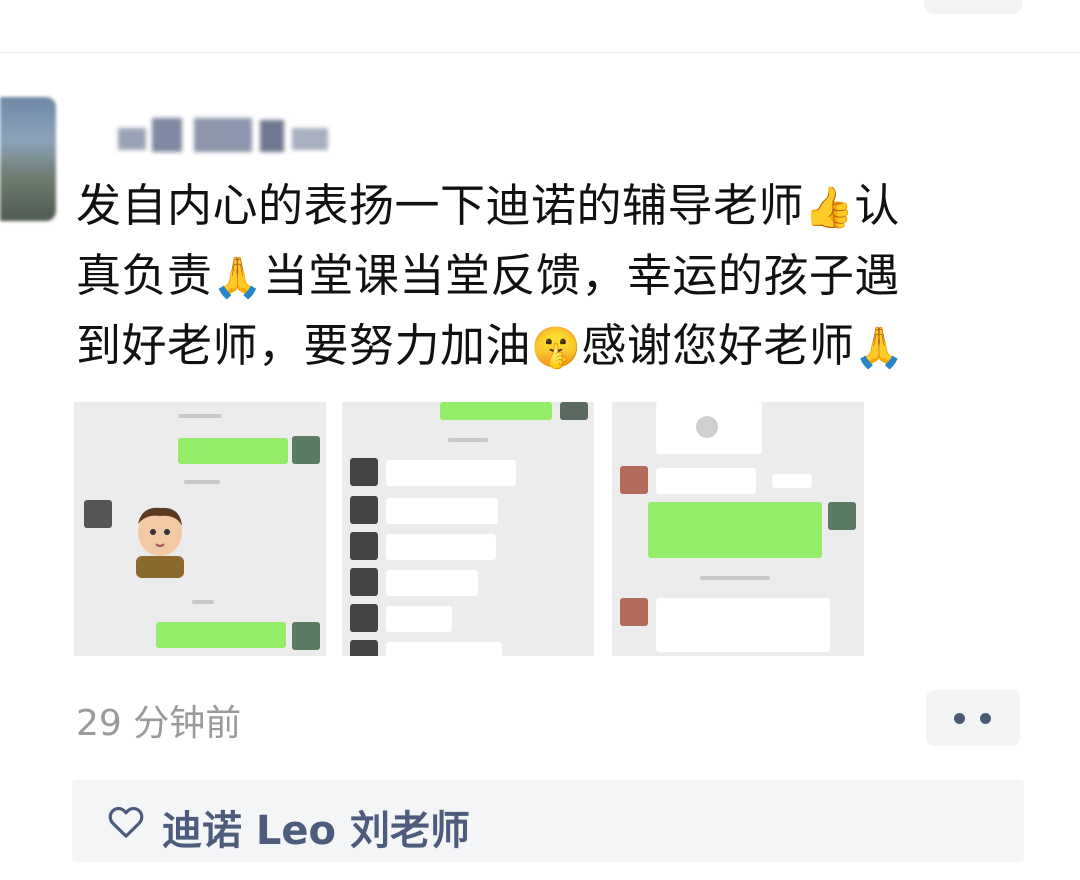 This screenshot has width=1080, height=880. I want to click on username-blurred, so click(223, 136).